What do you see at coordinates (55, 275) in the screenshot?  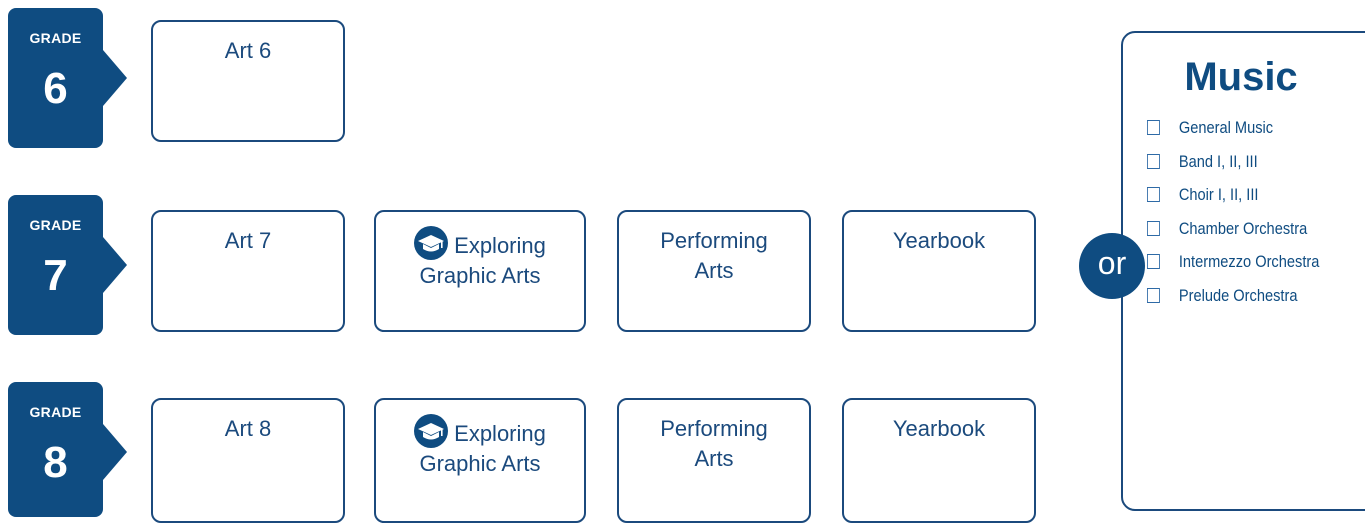 I see `grade-number: 7` at bounding box center [55, 275].